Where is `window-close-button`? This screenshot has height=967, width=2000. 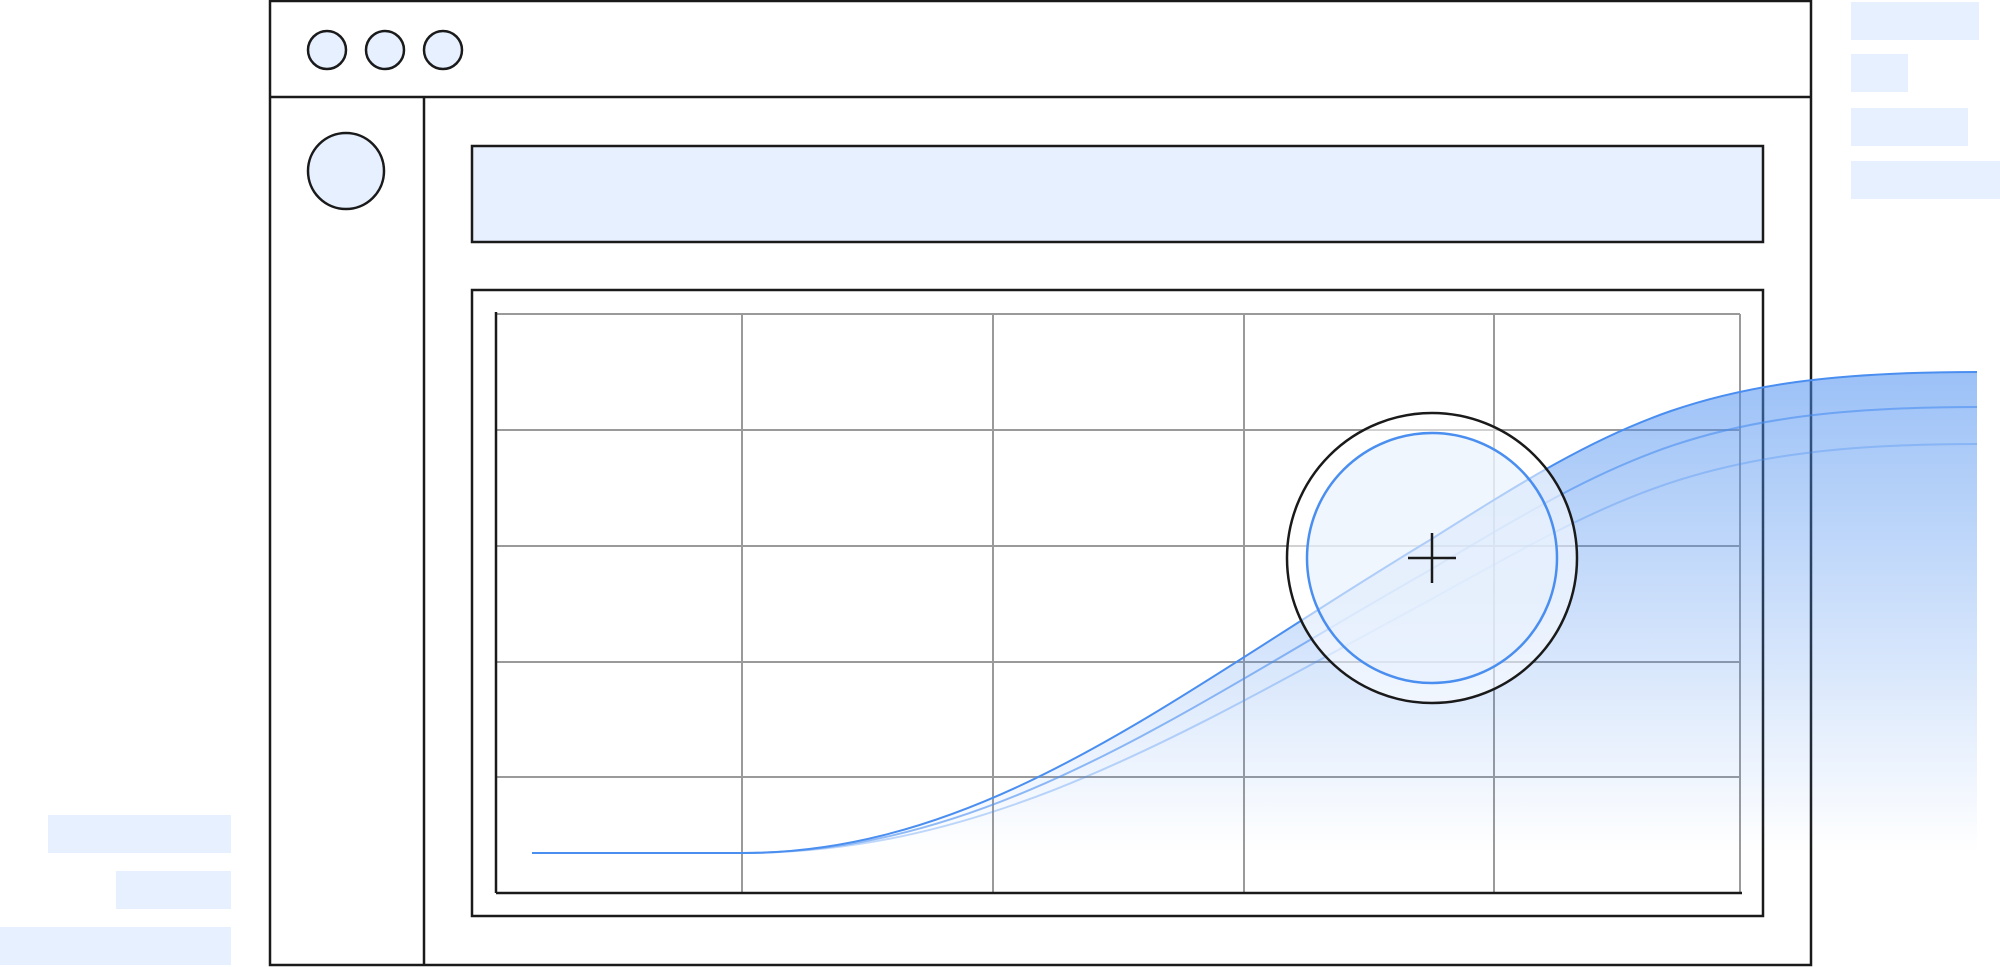
window-close-button is located at coordinates (327, 50).